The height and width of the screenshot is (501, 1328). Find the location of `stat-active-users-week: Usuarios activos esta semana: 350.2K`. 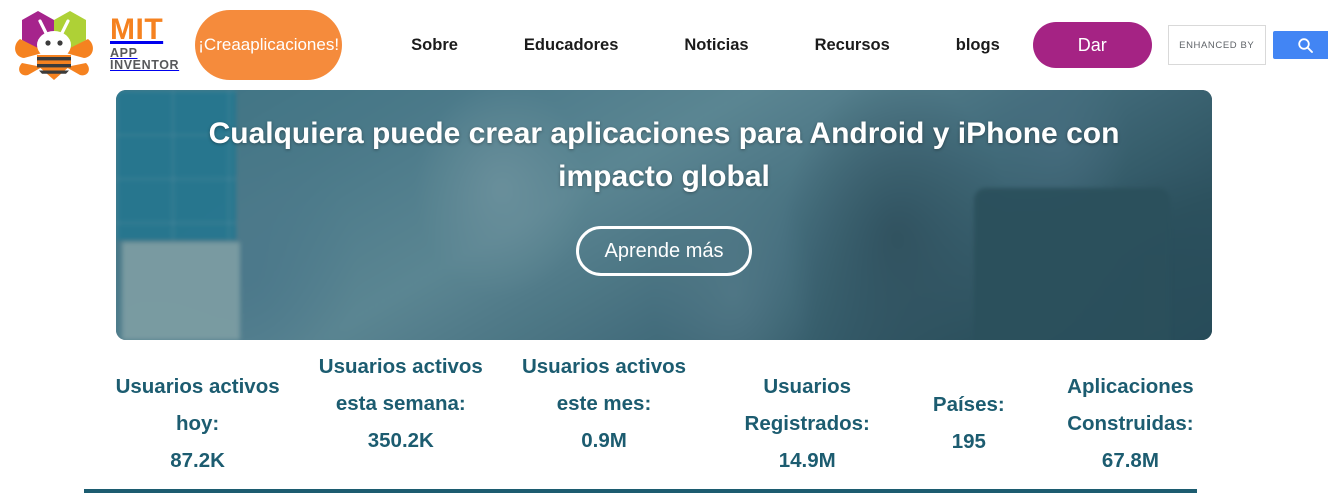

stat-active-users-week: Usuarios activos esta semana: 350.2K is located at coordinates (400, 403).